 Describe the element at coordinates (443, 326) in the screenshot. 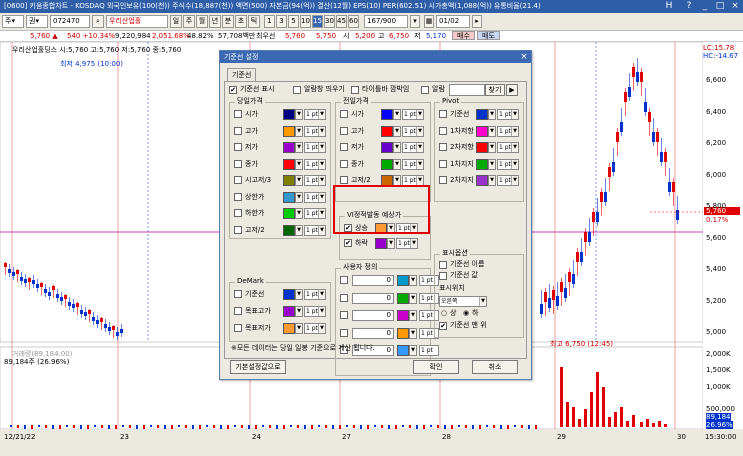

I see `front-checkbox: ✔` at that location.